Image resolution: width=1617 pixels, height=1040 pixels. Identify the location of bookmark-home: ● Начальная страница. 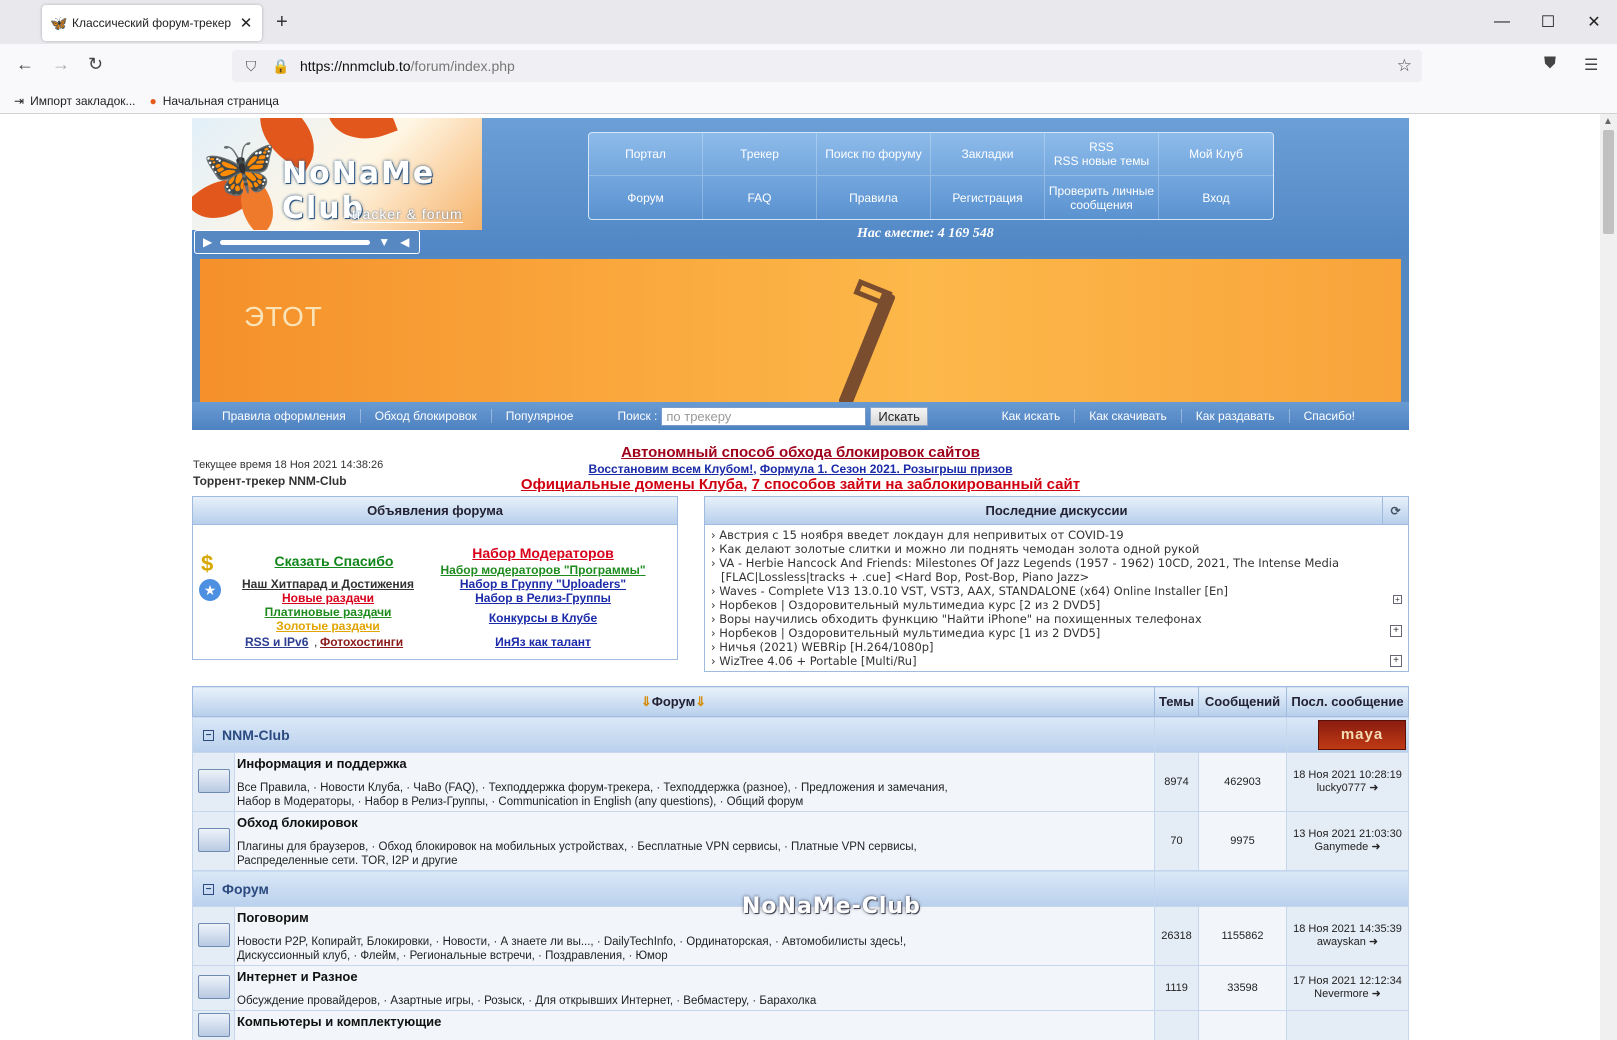
(214, 101).